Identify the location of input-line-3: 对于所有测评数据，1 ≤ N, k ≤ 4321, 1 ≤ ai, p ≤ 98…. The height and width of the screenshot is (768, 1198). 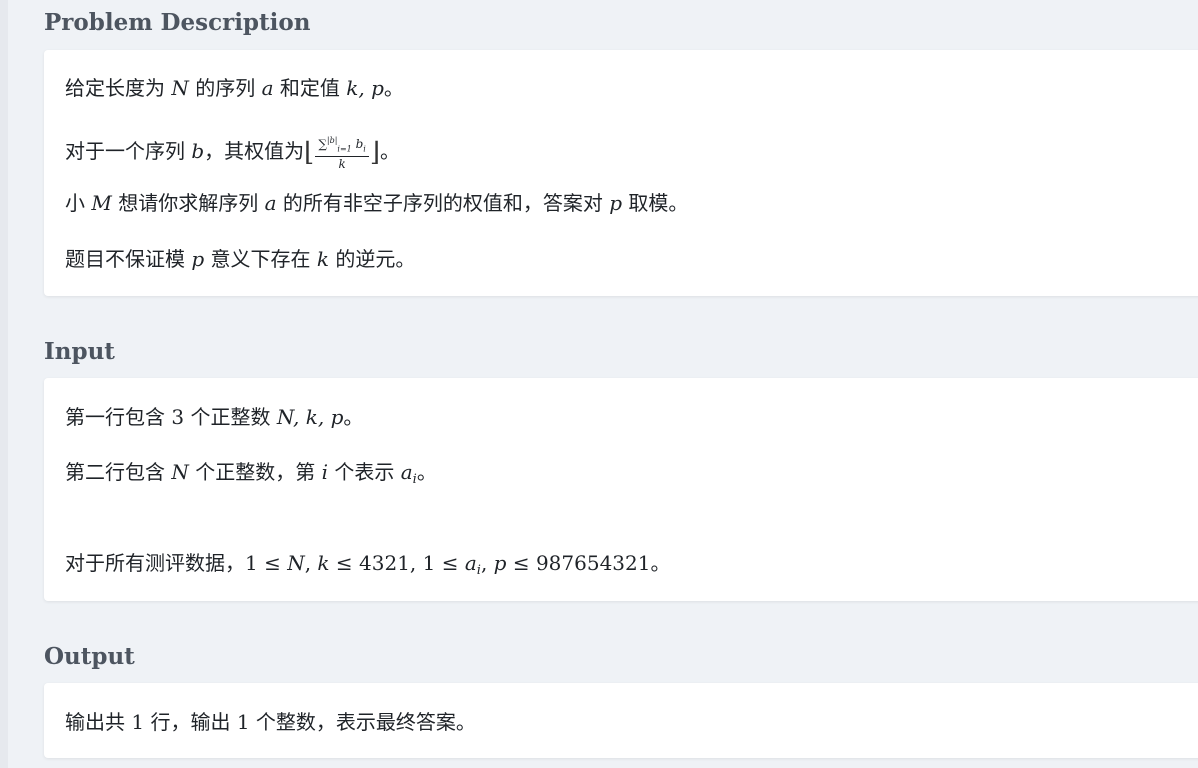
(368, 564).